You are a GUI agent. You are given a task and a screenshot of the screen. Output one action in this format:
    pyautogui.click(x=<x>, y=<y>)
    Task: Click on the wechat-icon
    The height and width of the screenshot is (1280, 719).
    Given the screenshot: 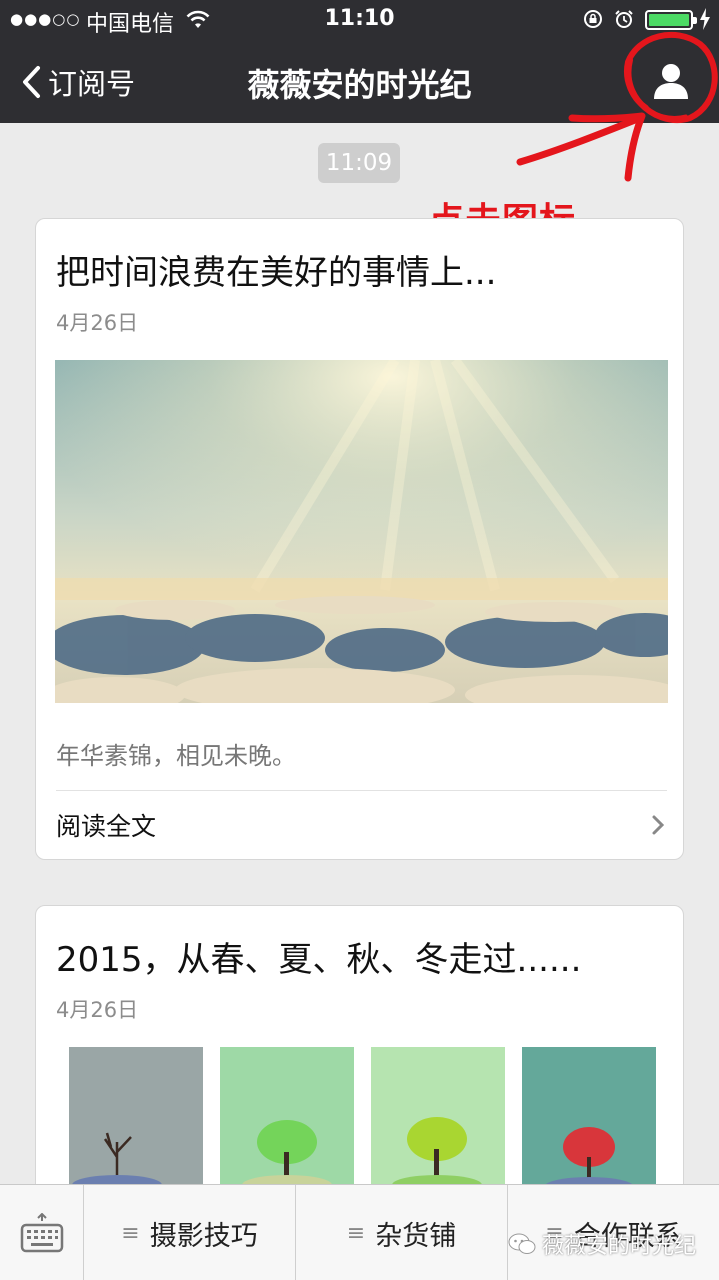 What is the action you would take?
    pyautogui.click(x=522, y=1243)
    